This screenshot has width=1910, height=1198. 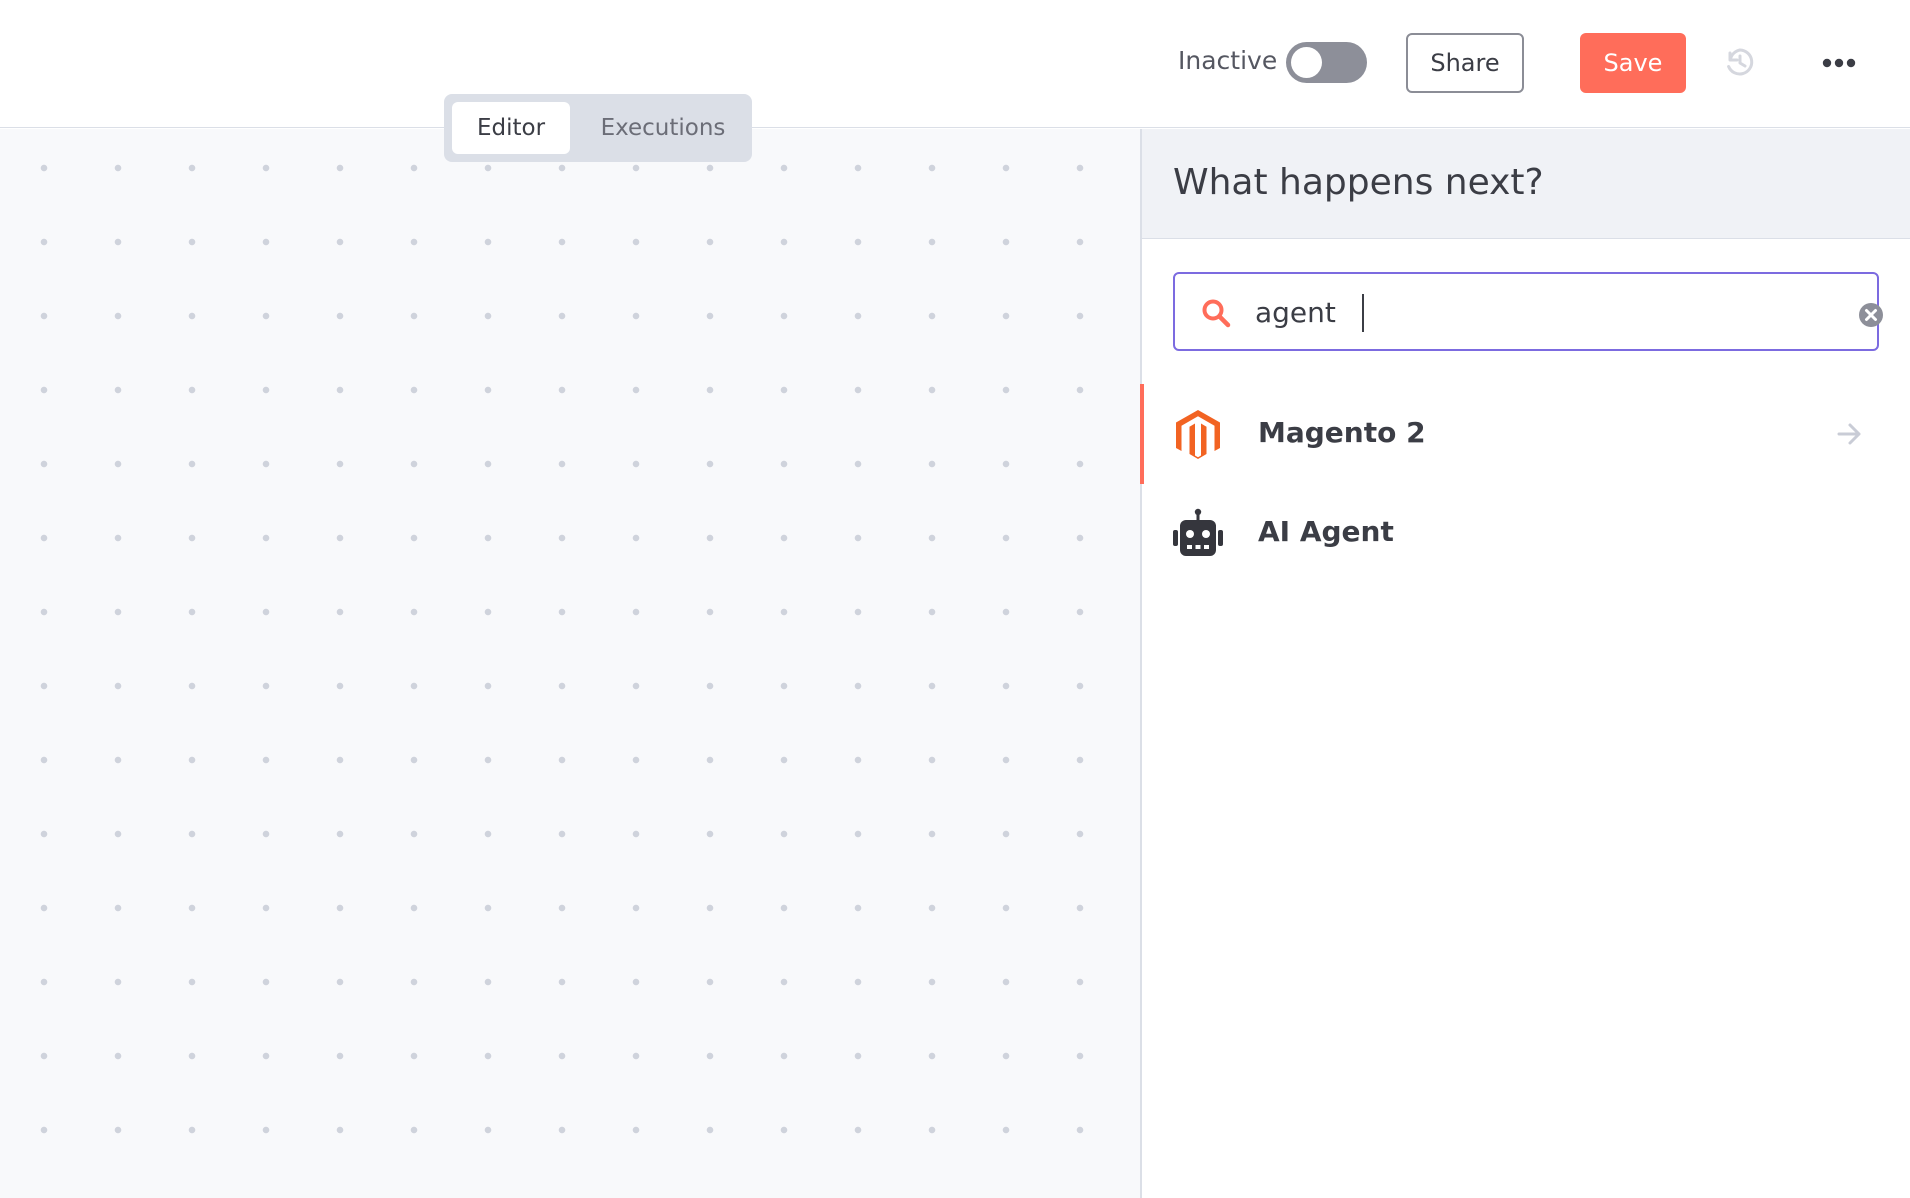 What do you see at coordinates (1525, 312) in the screenshot?
I see `search-input` at bounding box center [1525, 312].